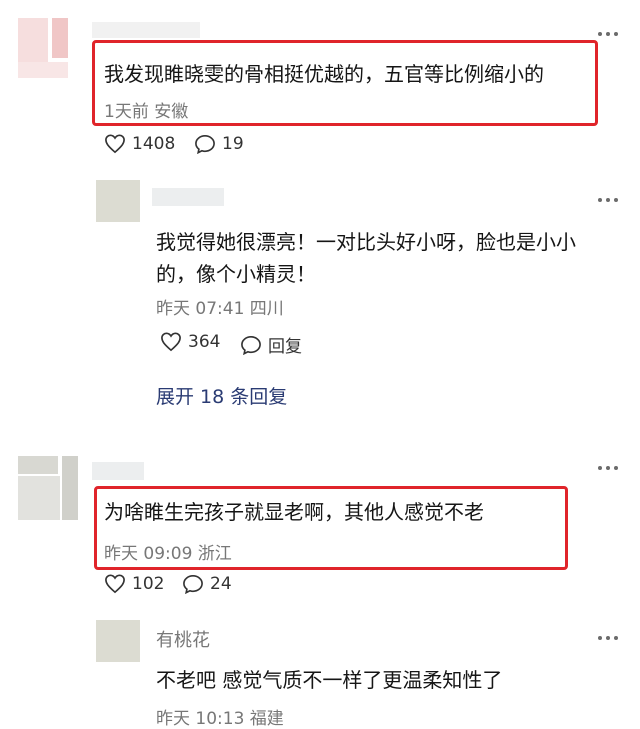 This screenshot has width=640, height=729. I want to click on like-button: 1408, so click(139, 144).